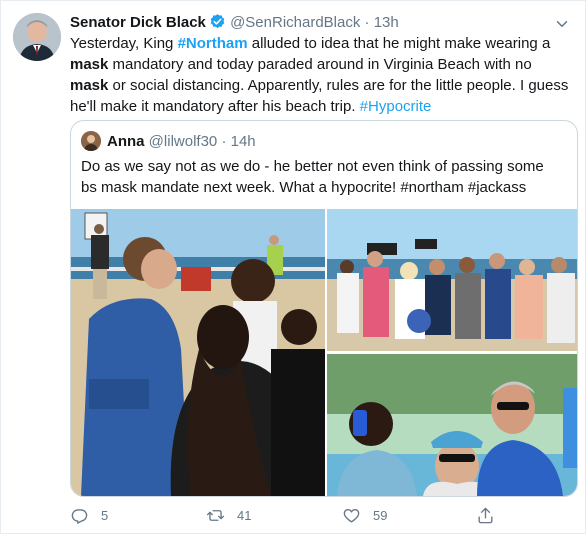 The image size is (586, 534). Describe the element at coordinates (396, 106) in the screenshot. I see `hashtag-hypocrite-link: #Hypocrite` at that location.